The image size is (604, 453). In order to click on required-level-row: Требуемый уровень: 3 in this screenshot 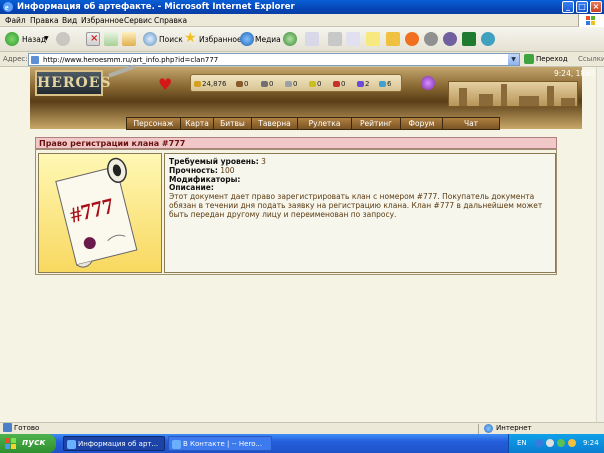, I will do `click(217, 161)`.